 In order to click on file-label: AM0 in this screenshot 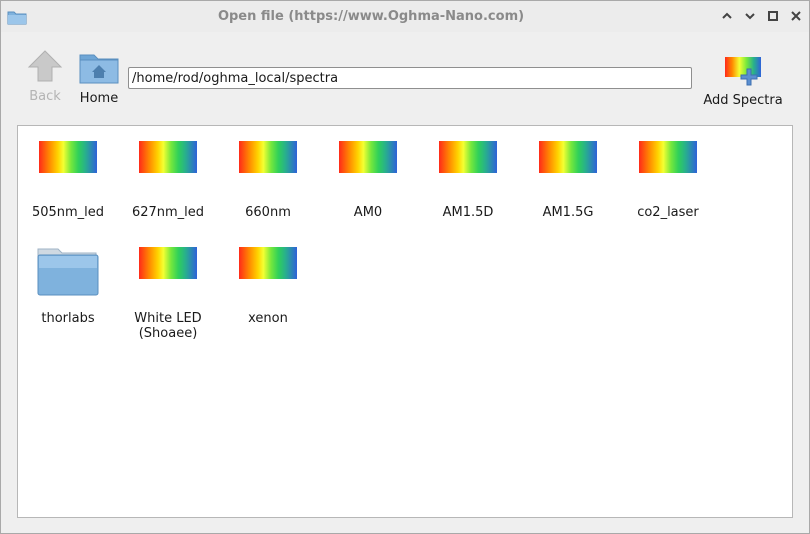, I will do `click(368, 212)`.